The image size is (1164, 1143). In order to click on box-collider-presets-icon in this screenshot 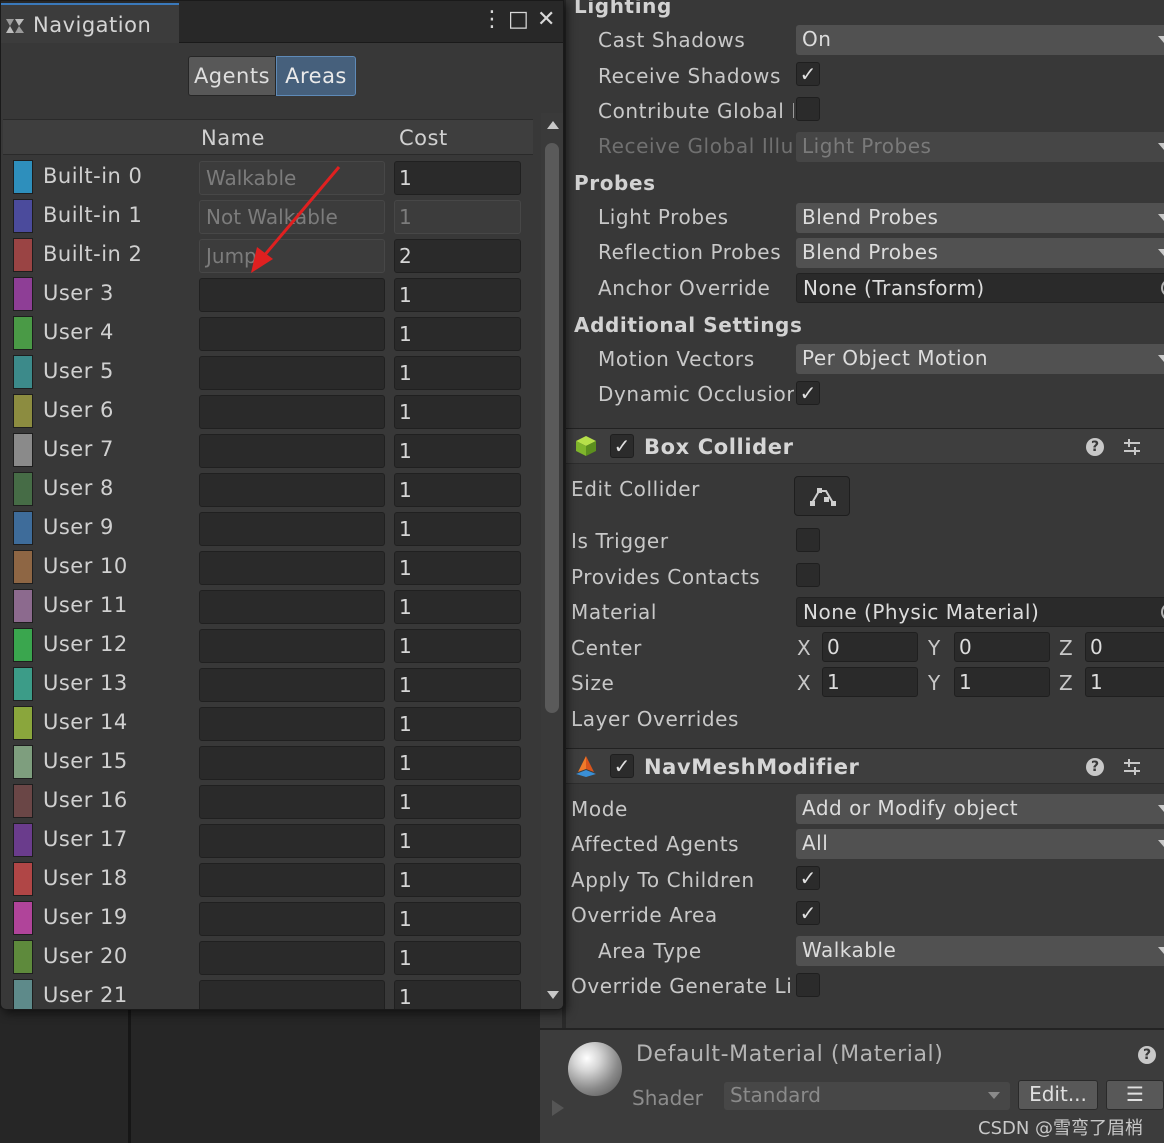, I will do `click(1132, 447)`.